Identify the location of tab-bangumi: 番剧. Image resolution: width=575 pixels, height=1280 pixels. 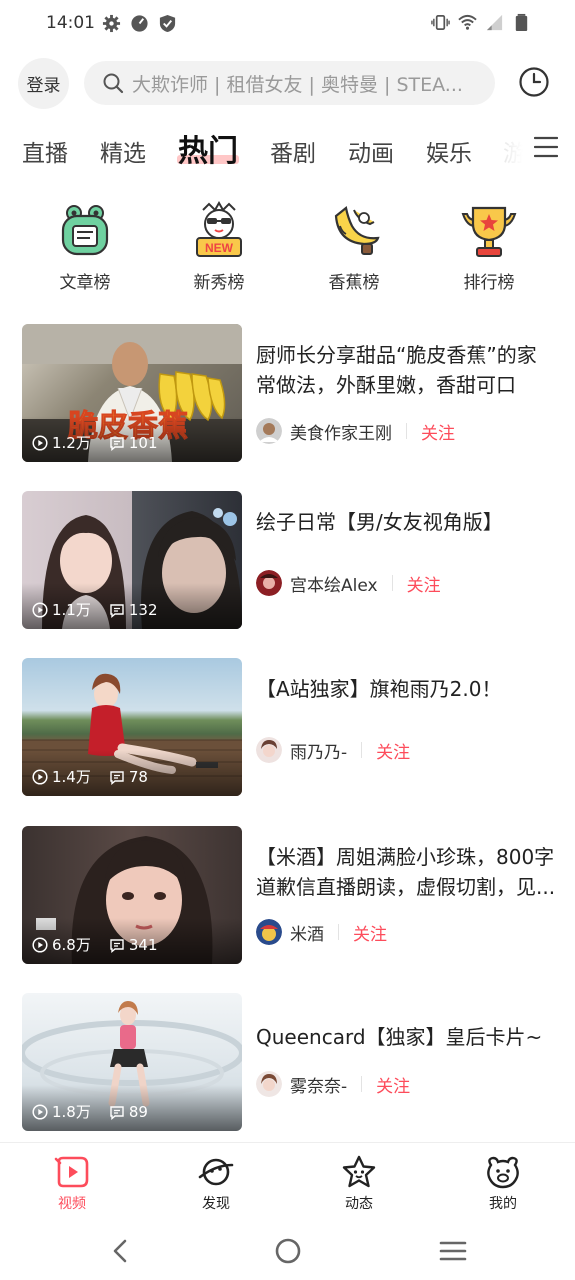
(293, 151).